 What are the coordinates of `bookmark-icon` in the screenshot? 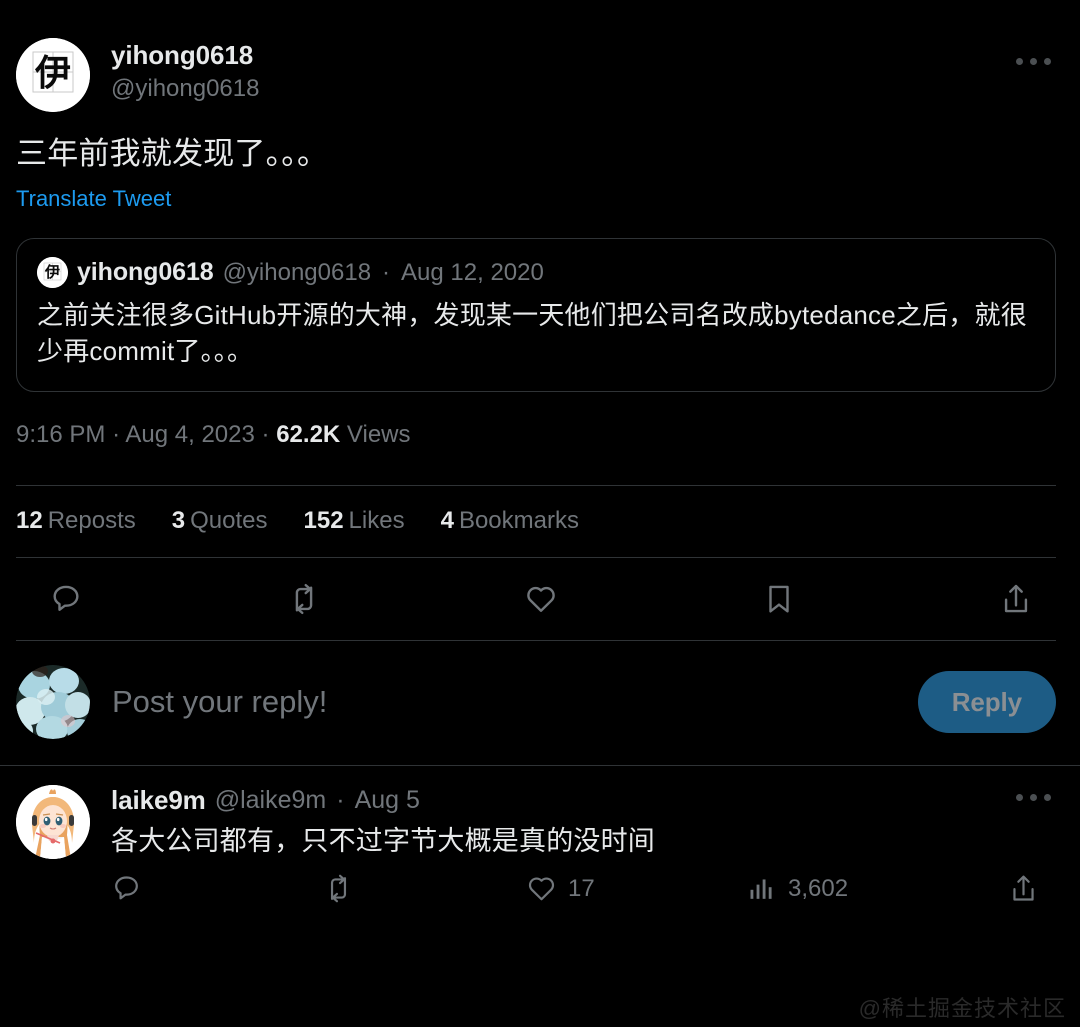 It's located at (778, 599).